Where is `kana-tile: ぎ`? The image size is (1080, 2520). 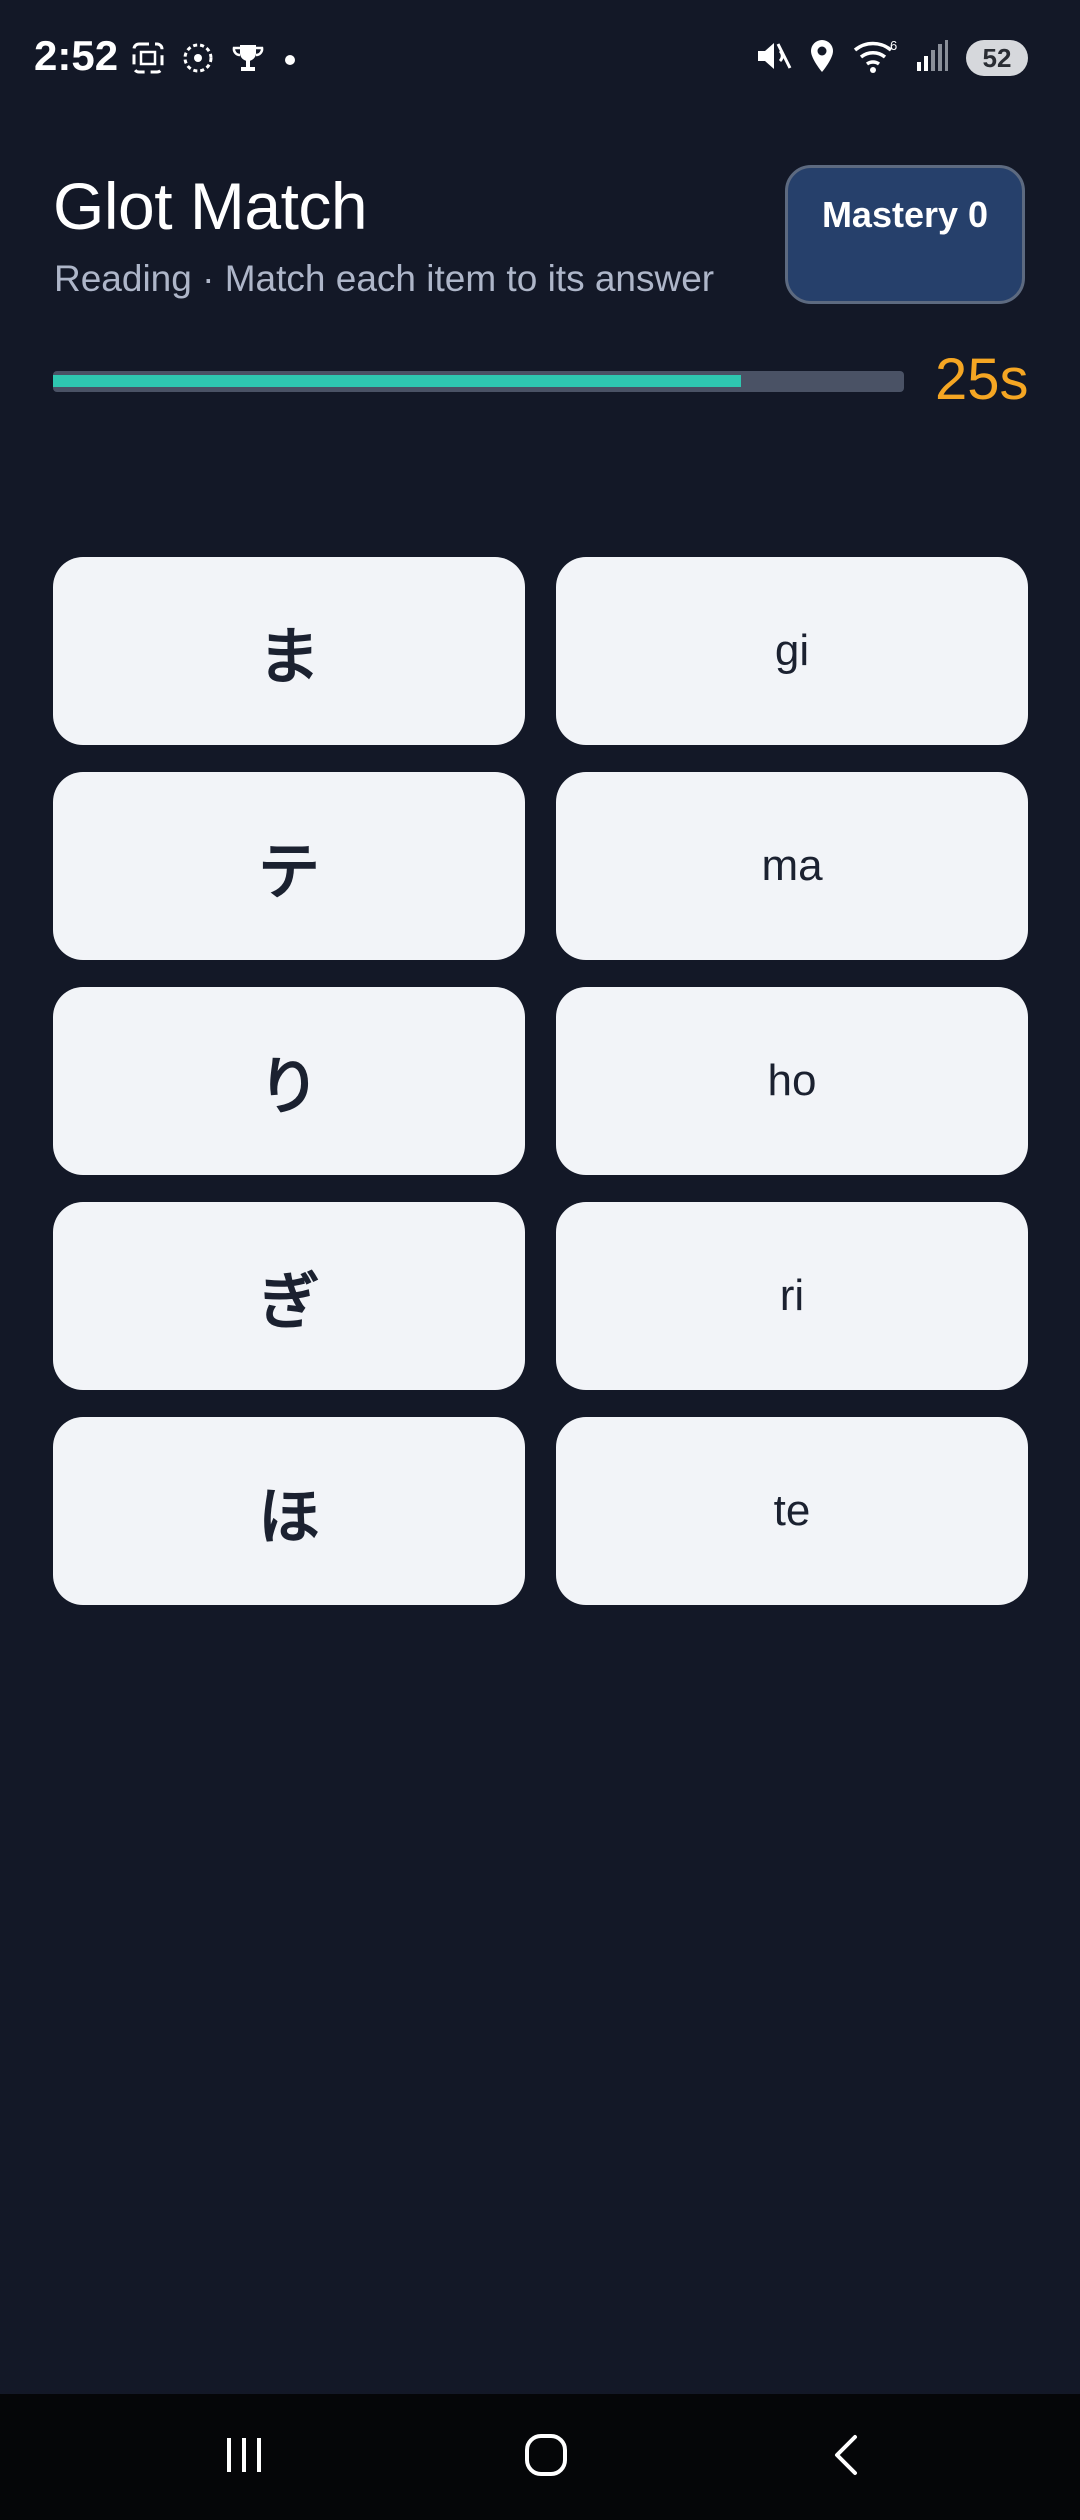
kana-tile: ぎ is located at coordinates (289, 1296).